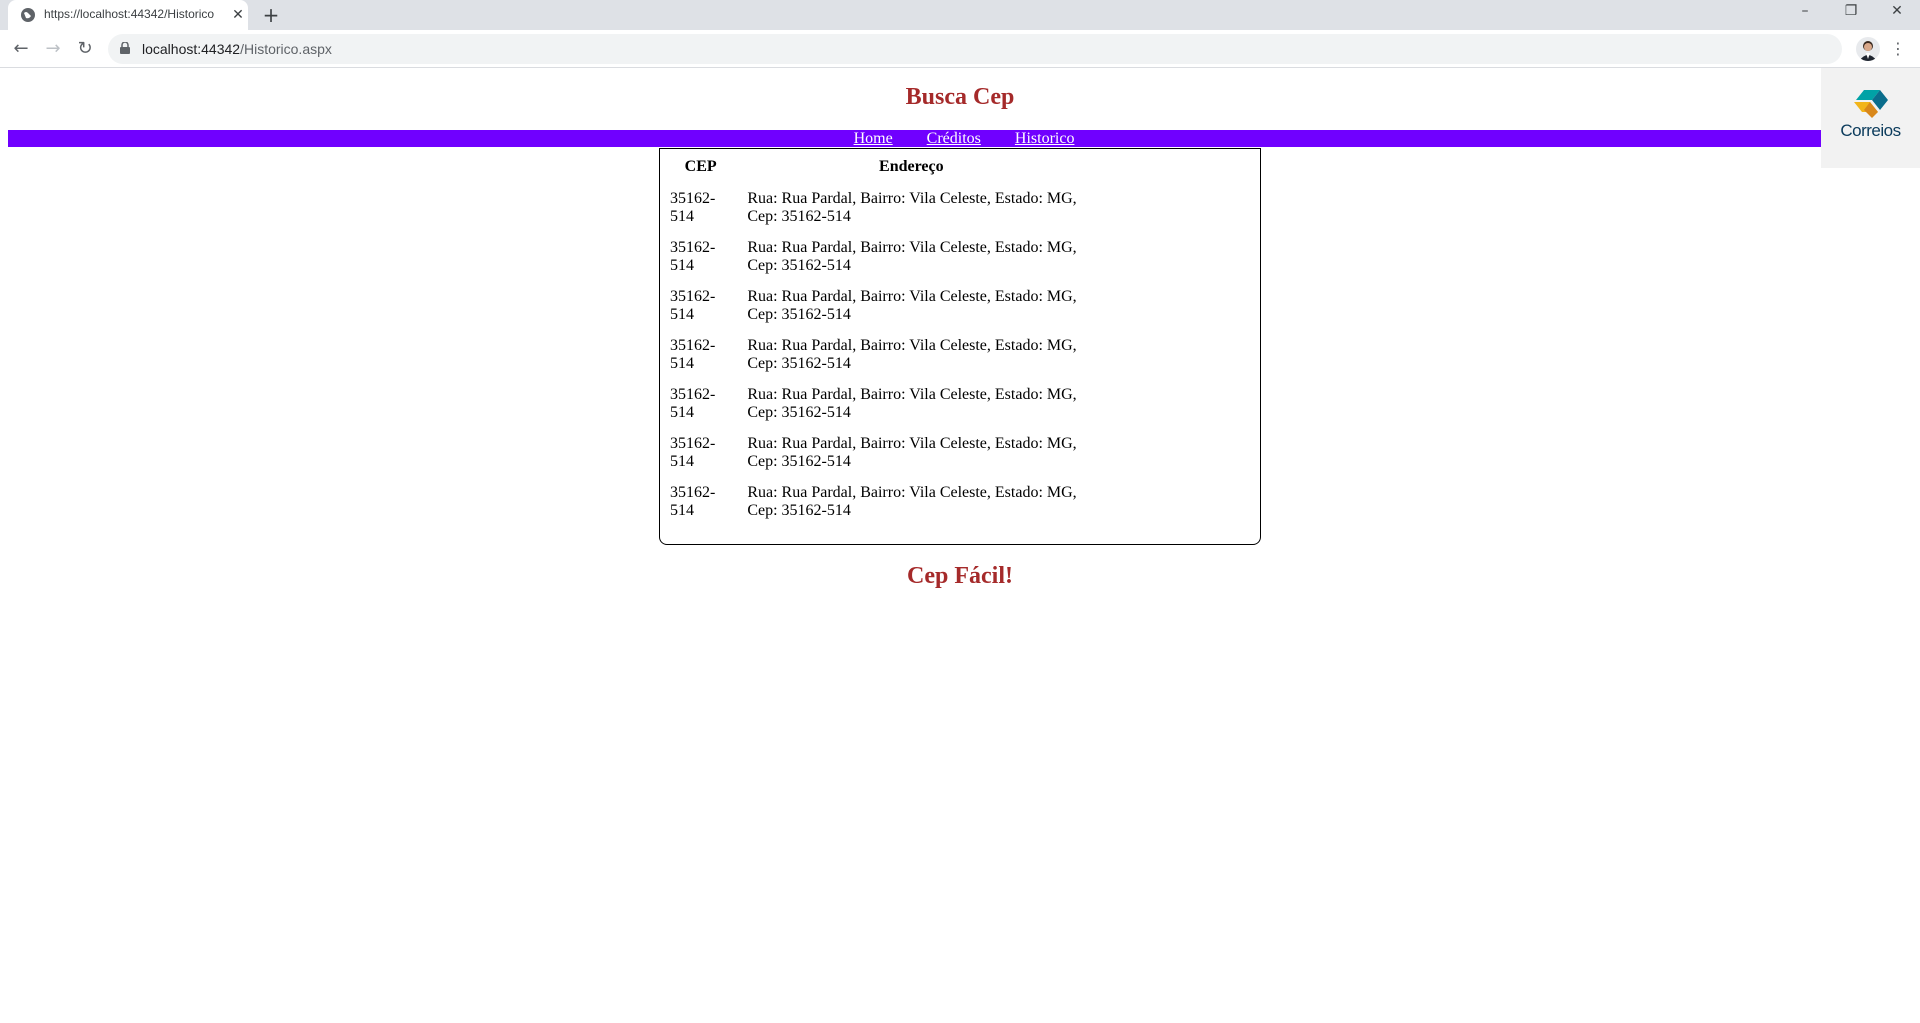 The height and width of the screenshot is (1023, 1920). I want to click on browser-toolbar: ← → ↻ localhost:44342/Historico.aspx ☆ ⋮, so click(960, 49).